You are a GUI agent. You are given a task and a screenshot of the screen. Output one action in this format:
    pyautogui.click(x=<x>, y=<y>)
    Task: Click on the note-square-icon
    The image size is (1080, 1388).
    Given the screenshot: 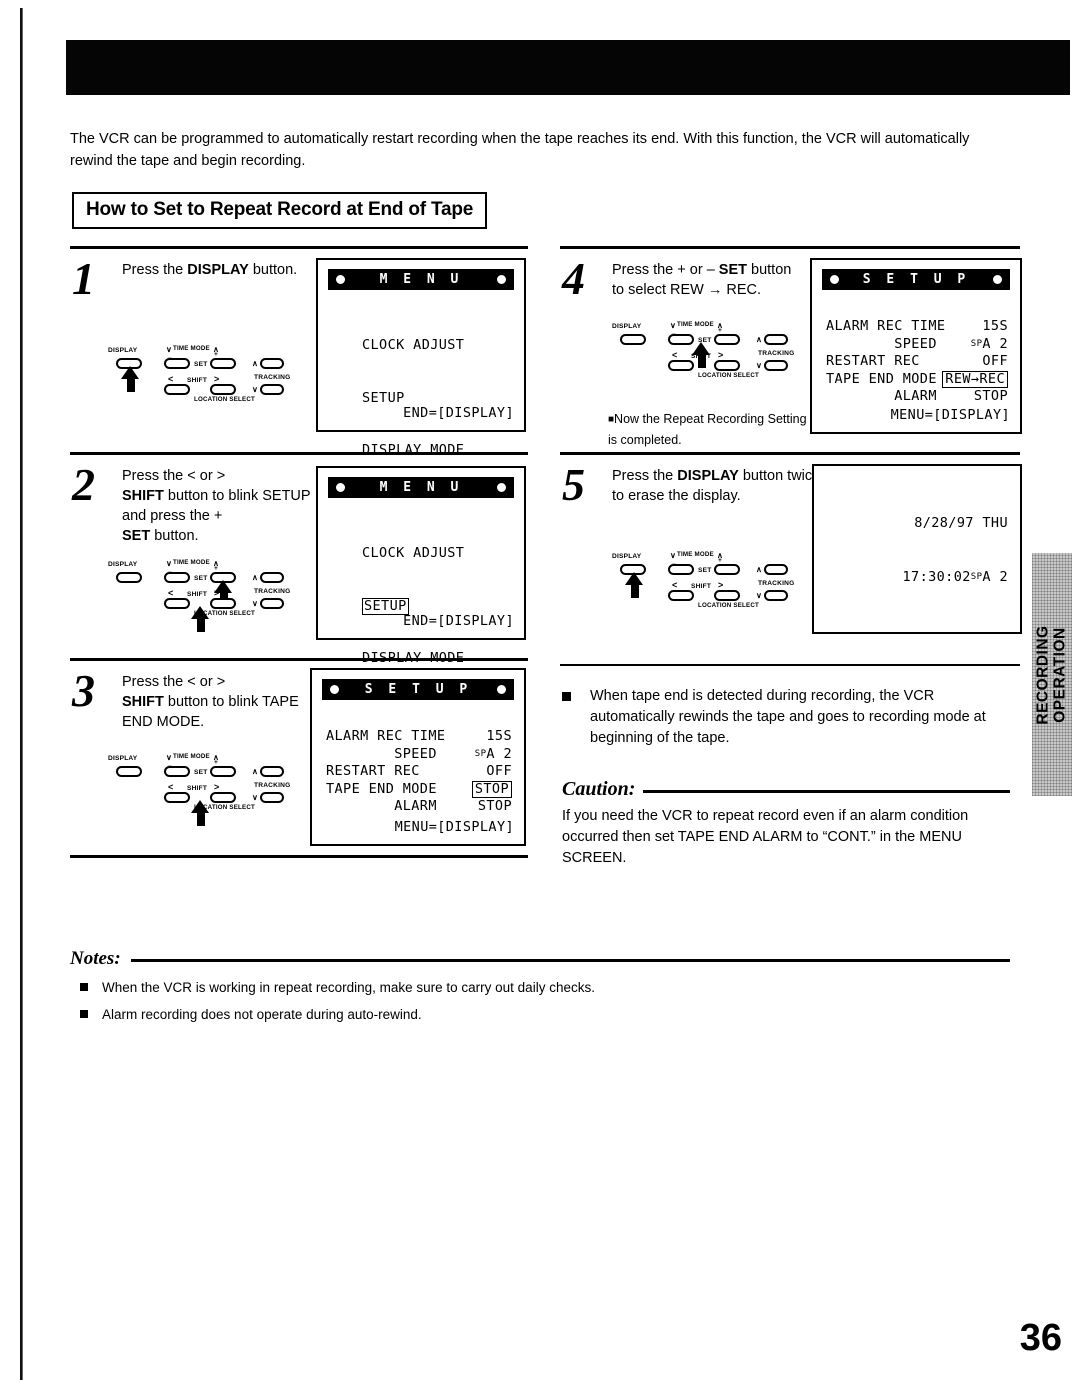 What is the action you would take?
    pyautogui.click(x=84, y=1014)
    